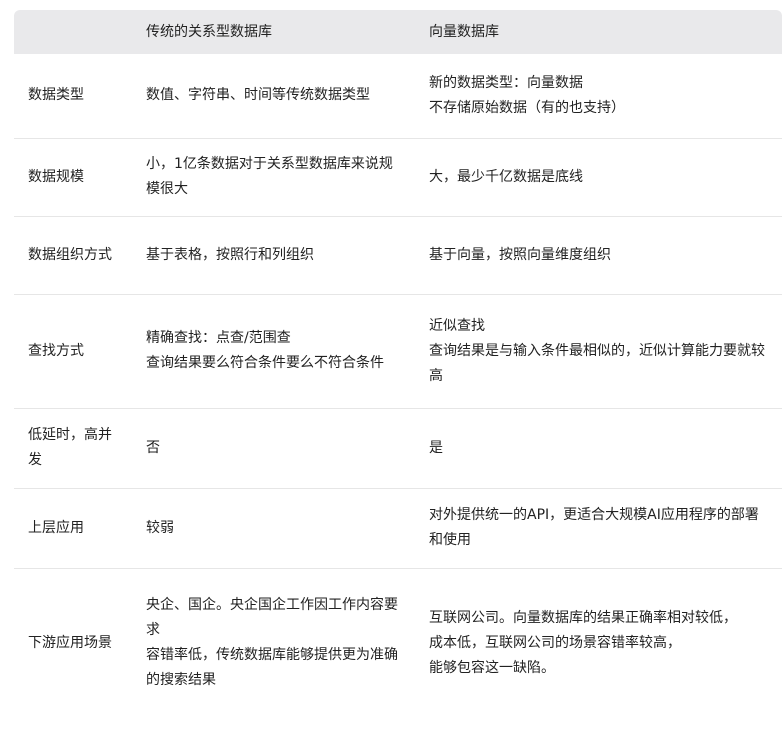 The width and height of the screenshot is (782, 740). I want to click on cell-line: 数值、字符串、时间等传统数据类型, so click(258, 95).